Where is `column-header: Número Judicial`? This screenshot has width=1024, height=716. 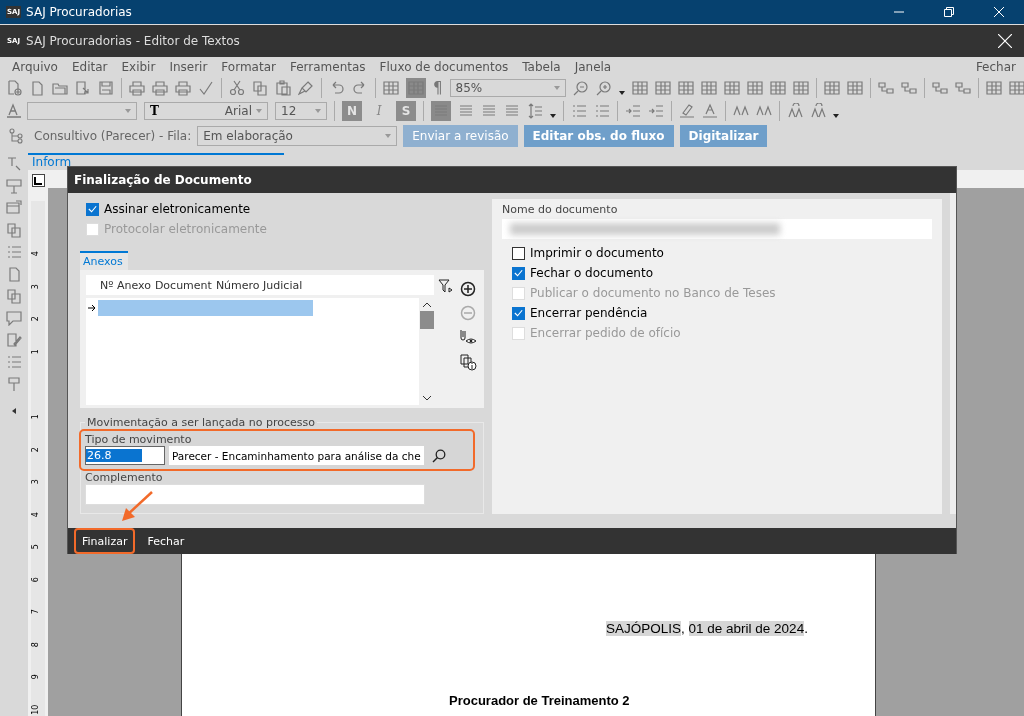
column-header: Número Judicial is located at coordinates (259, 285).